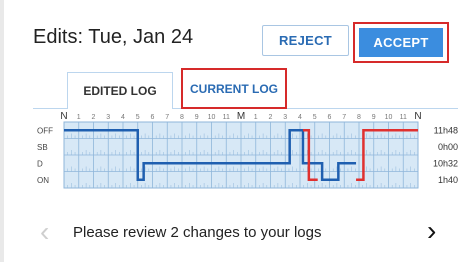  What do you see at coordinates (42, 147) in the screenshot?
I see `status-row-label: SB` at bounding box center [42, 147].